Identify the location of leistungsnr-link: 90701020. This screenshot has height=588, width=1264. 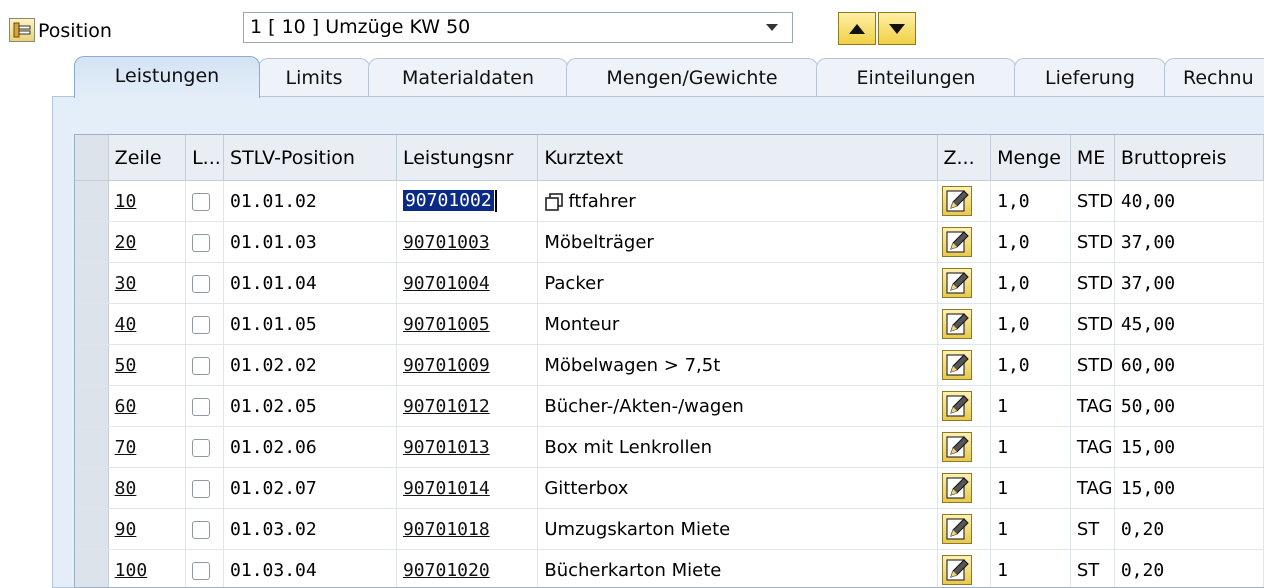
(446, 570).